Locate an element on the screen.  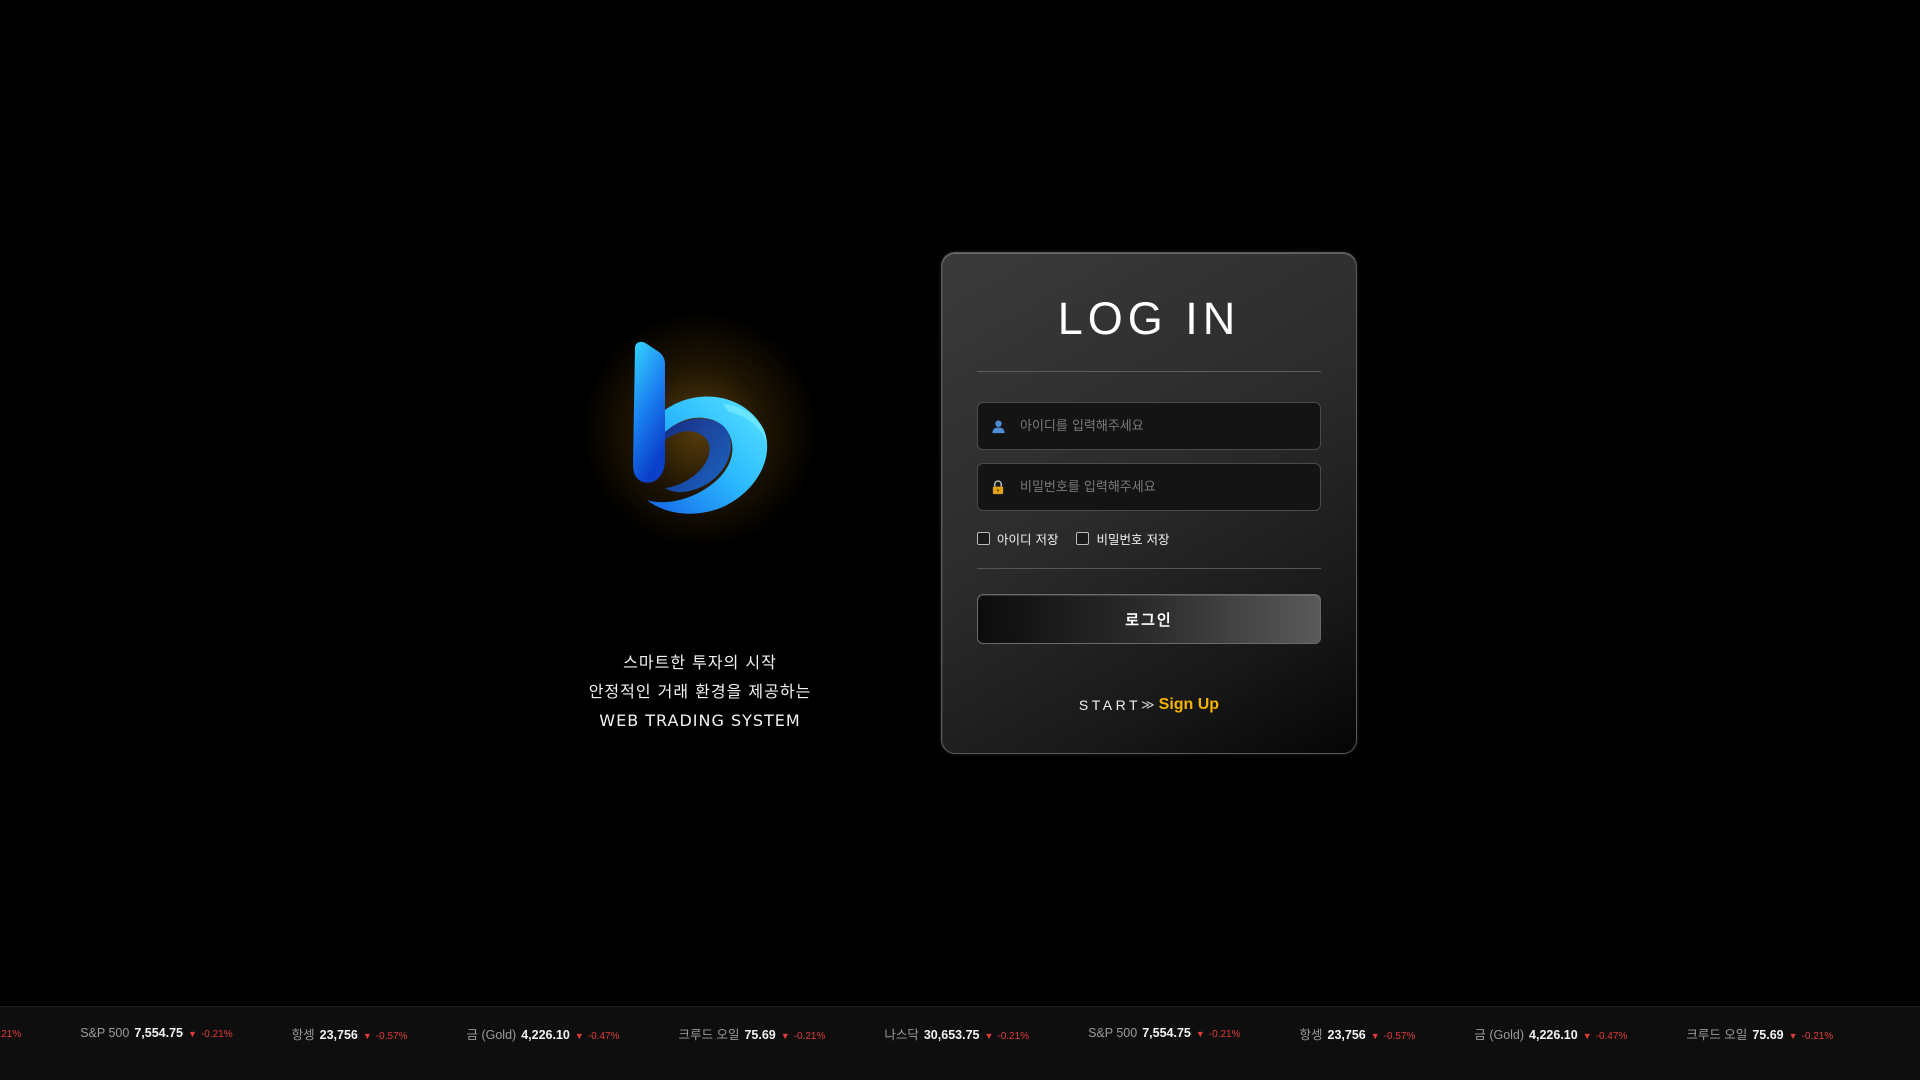
remember-options: 아이디 저장 비밀번호 저장 is located at coordinates (1149, 538).